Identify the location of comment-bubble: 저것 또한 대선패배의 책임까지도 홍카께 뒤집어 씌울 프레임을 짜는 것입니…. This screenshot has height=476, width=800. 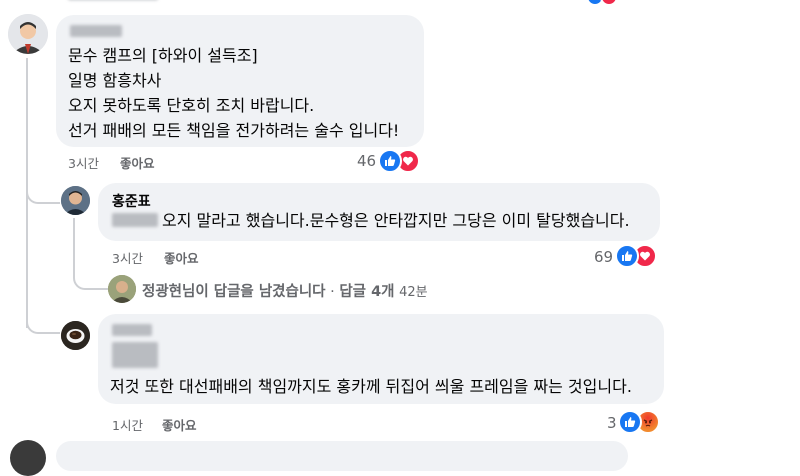
(381, 359).